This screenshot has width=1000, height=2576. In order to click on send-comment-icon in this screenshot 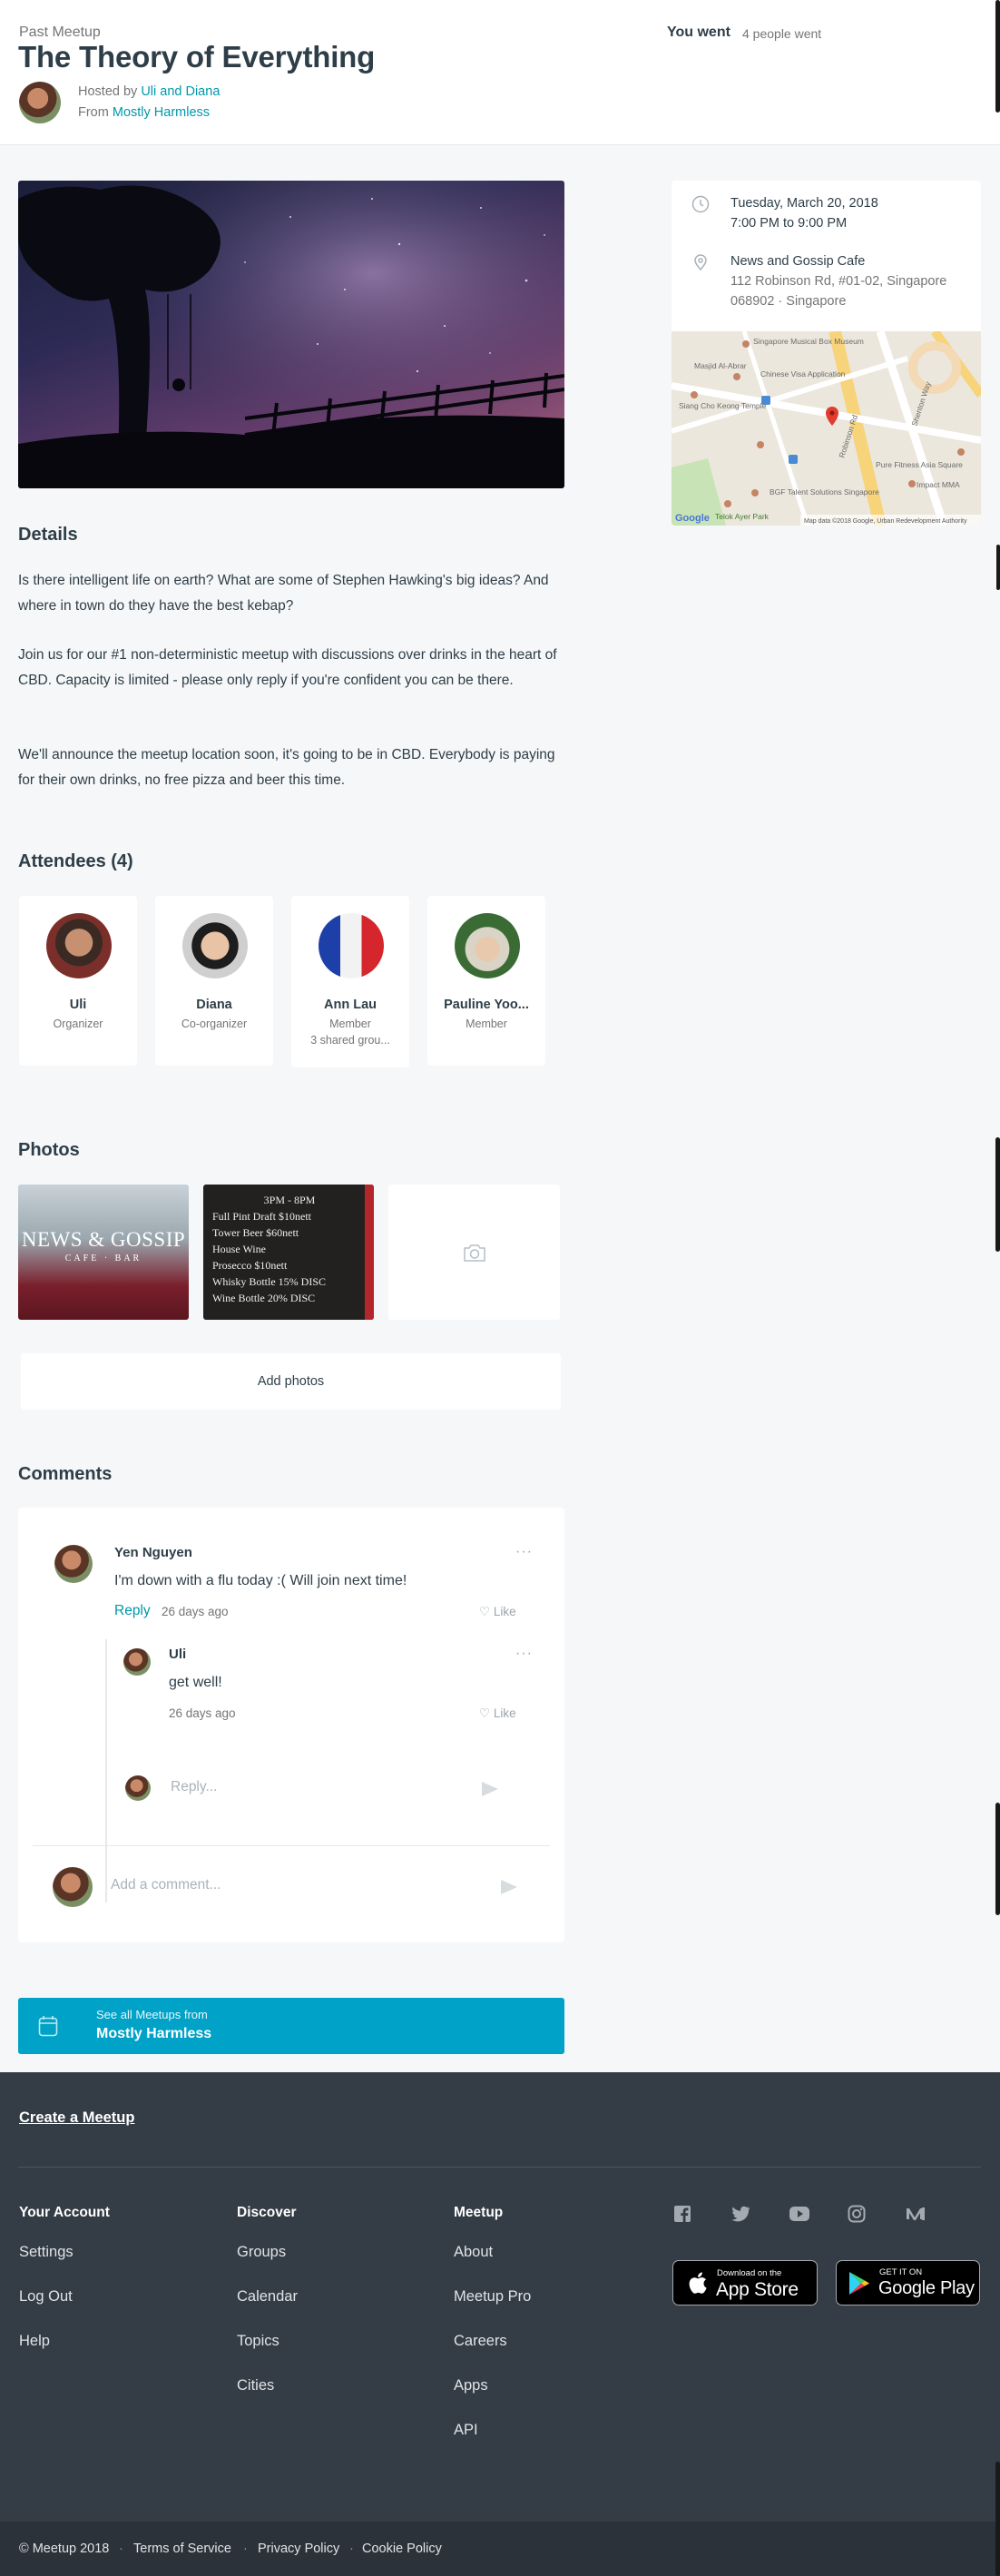, I will do `click(509, 1887)`.